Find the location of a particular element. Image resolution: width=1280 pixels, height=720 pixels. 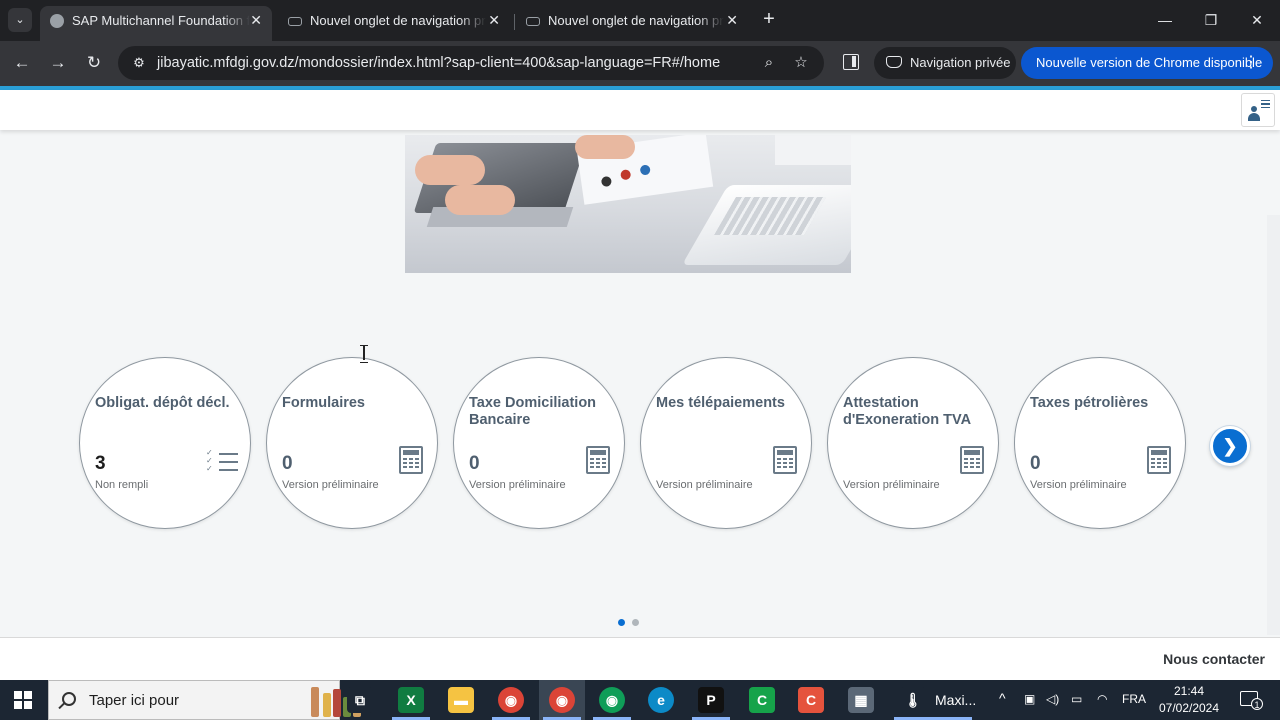

globe-icon is located at coordinates (57, 21).